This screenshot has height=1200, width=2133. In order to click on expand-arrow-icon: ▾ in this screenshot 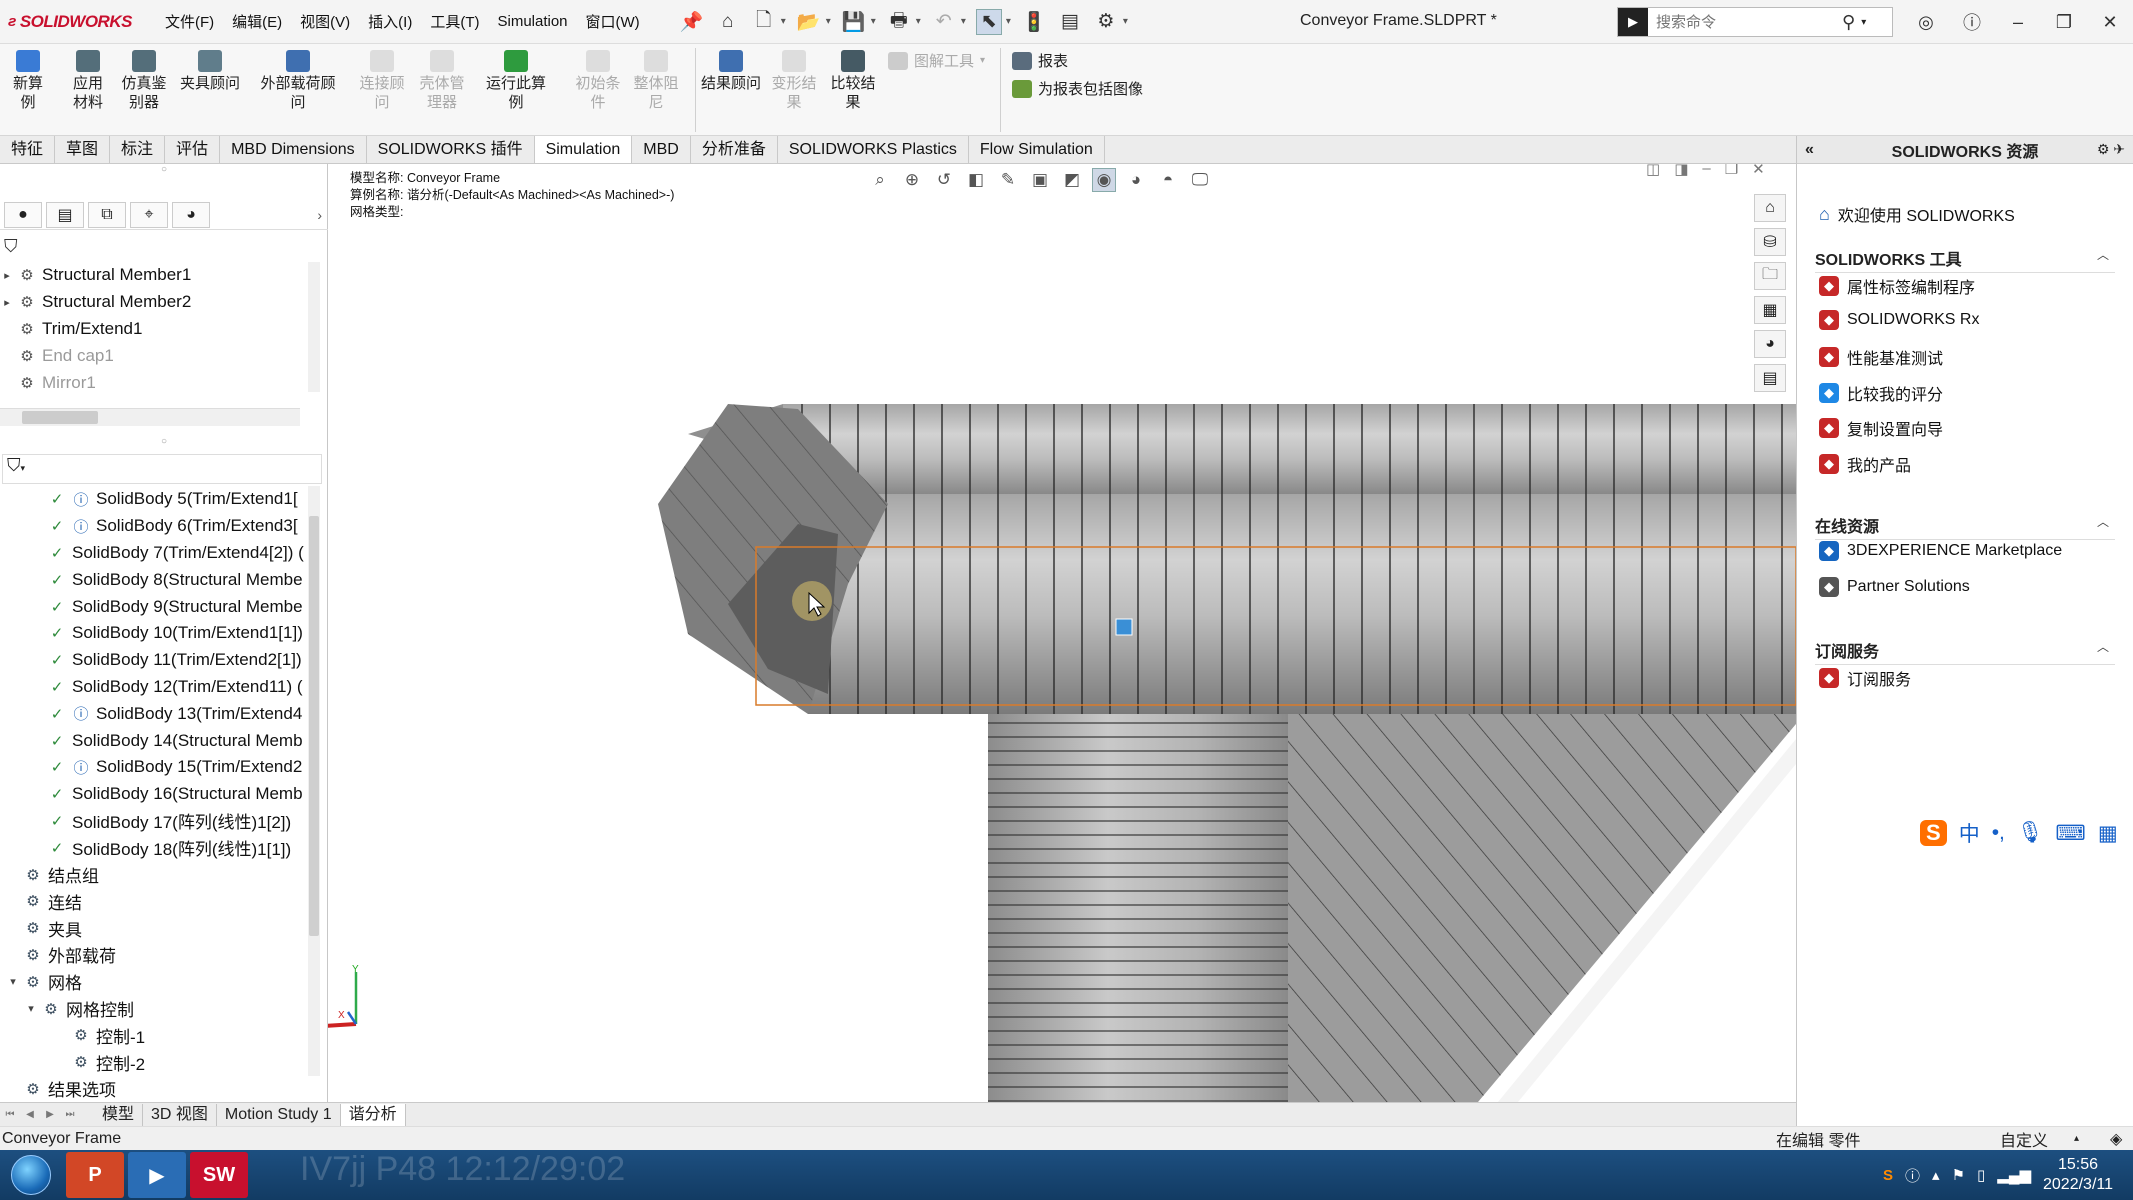, I will do `click(31, 1008)`.